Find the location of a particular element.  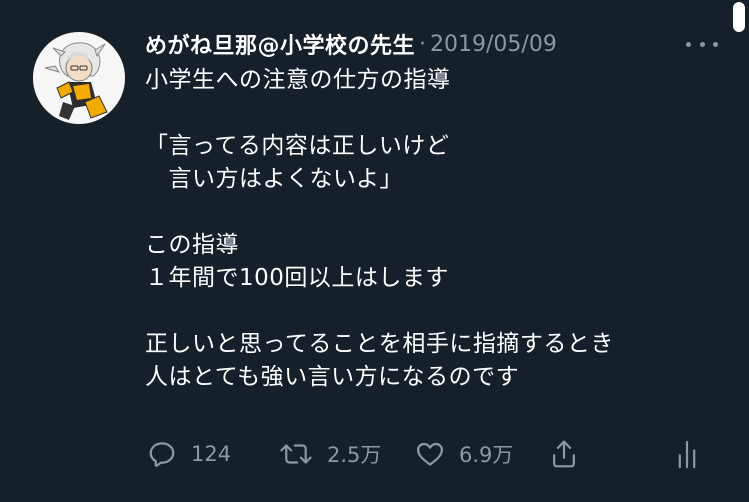

share-button is located at coordinates (564, 454).